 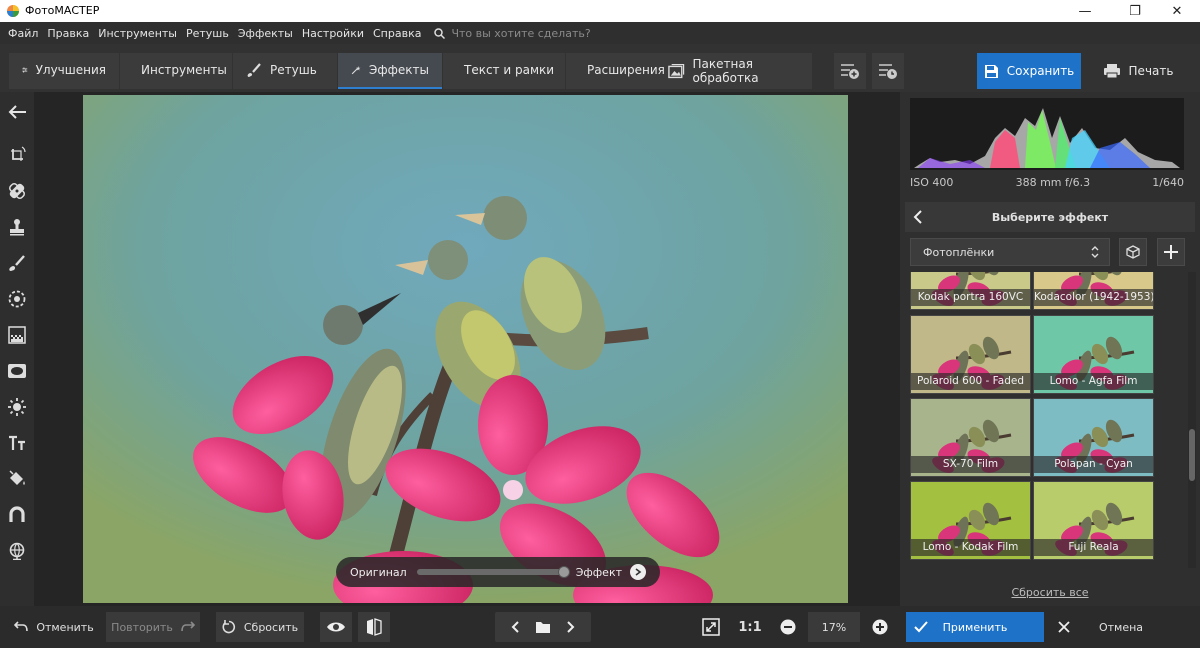 What do you see at coordinates (970, 354) in the screenshot?
I see `effect-thumb-polaroid-600: Polaroid 600 - Faded` at bounding box center [970, 354].